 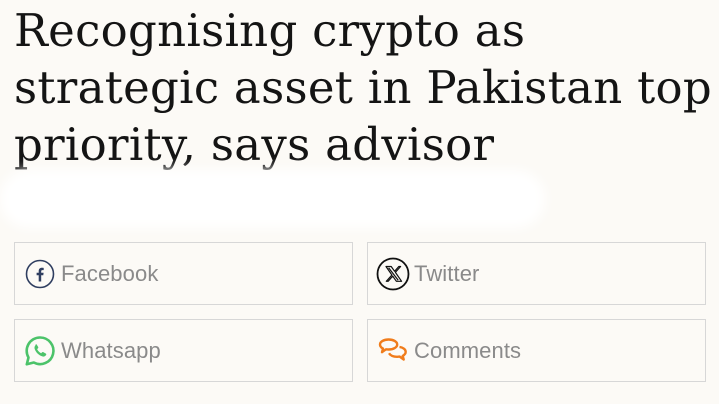 I want to click on headline-line-2: strategic asset in Pakistan top, so click(x=363, y=87).